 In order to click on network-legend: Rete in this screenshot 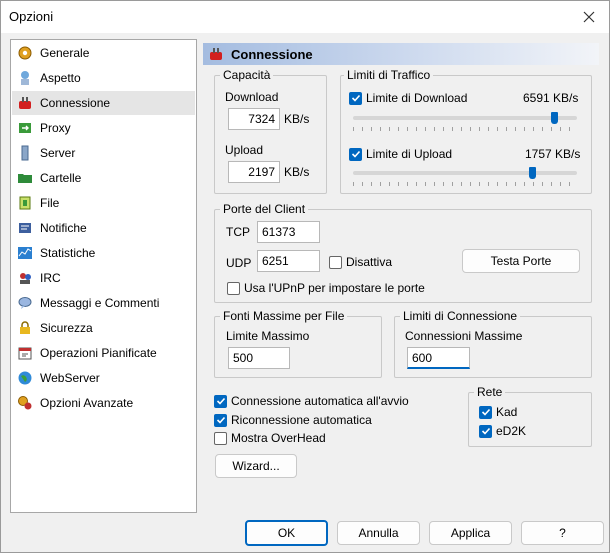, I will do `click(490, 392)`.